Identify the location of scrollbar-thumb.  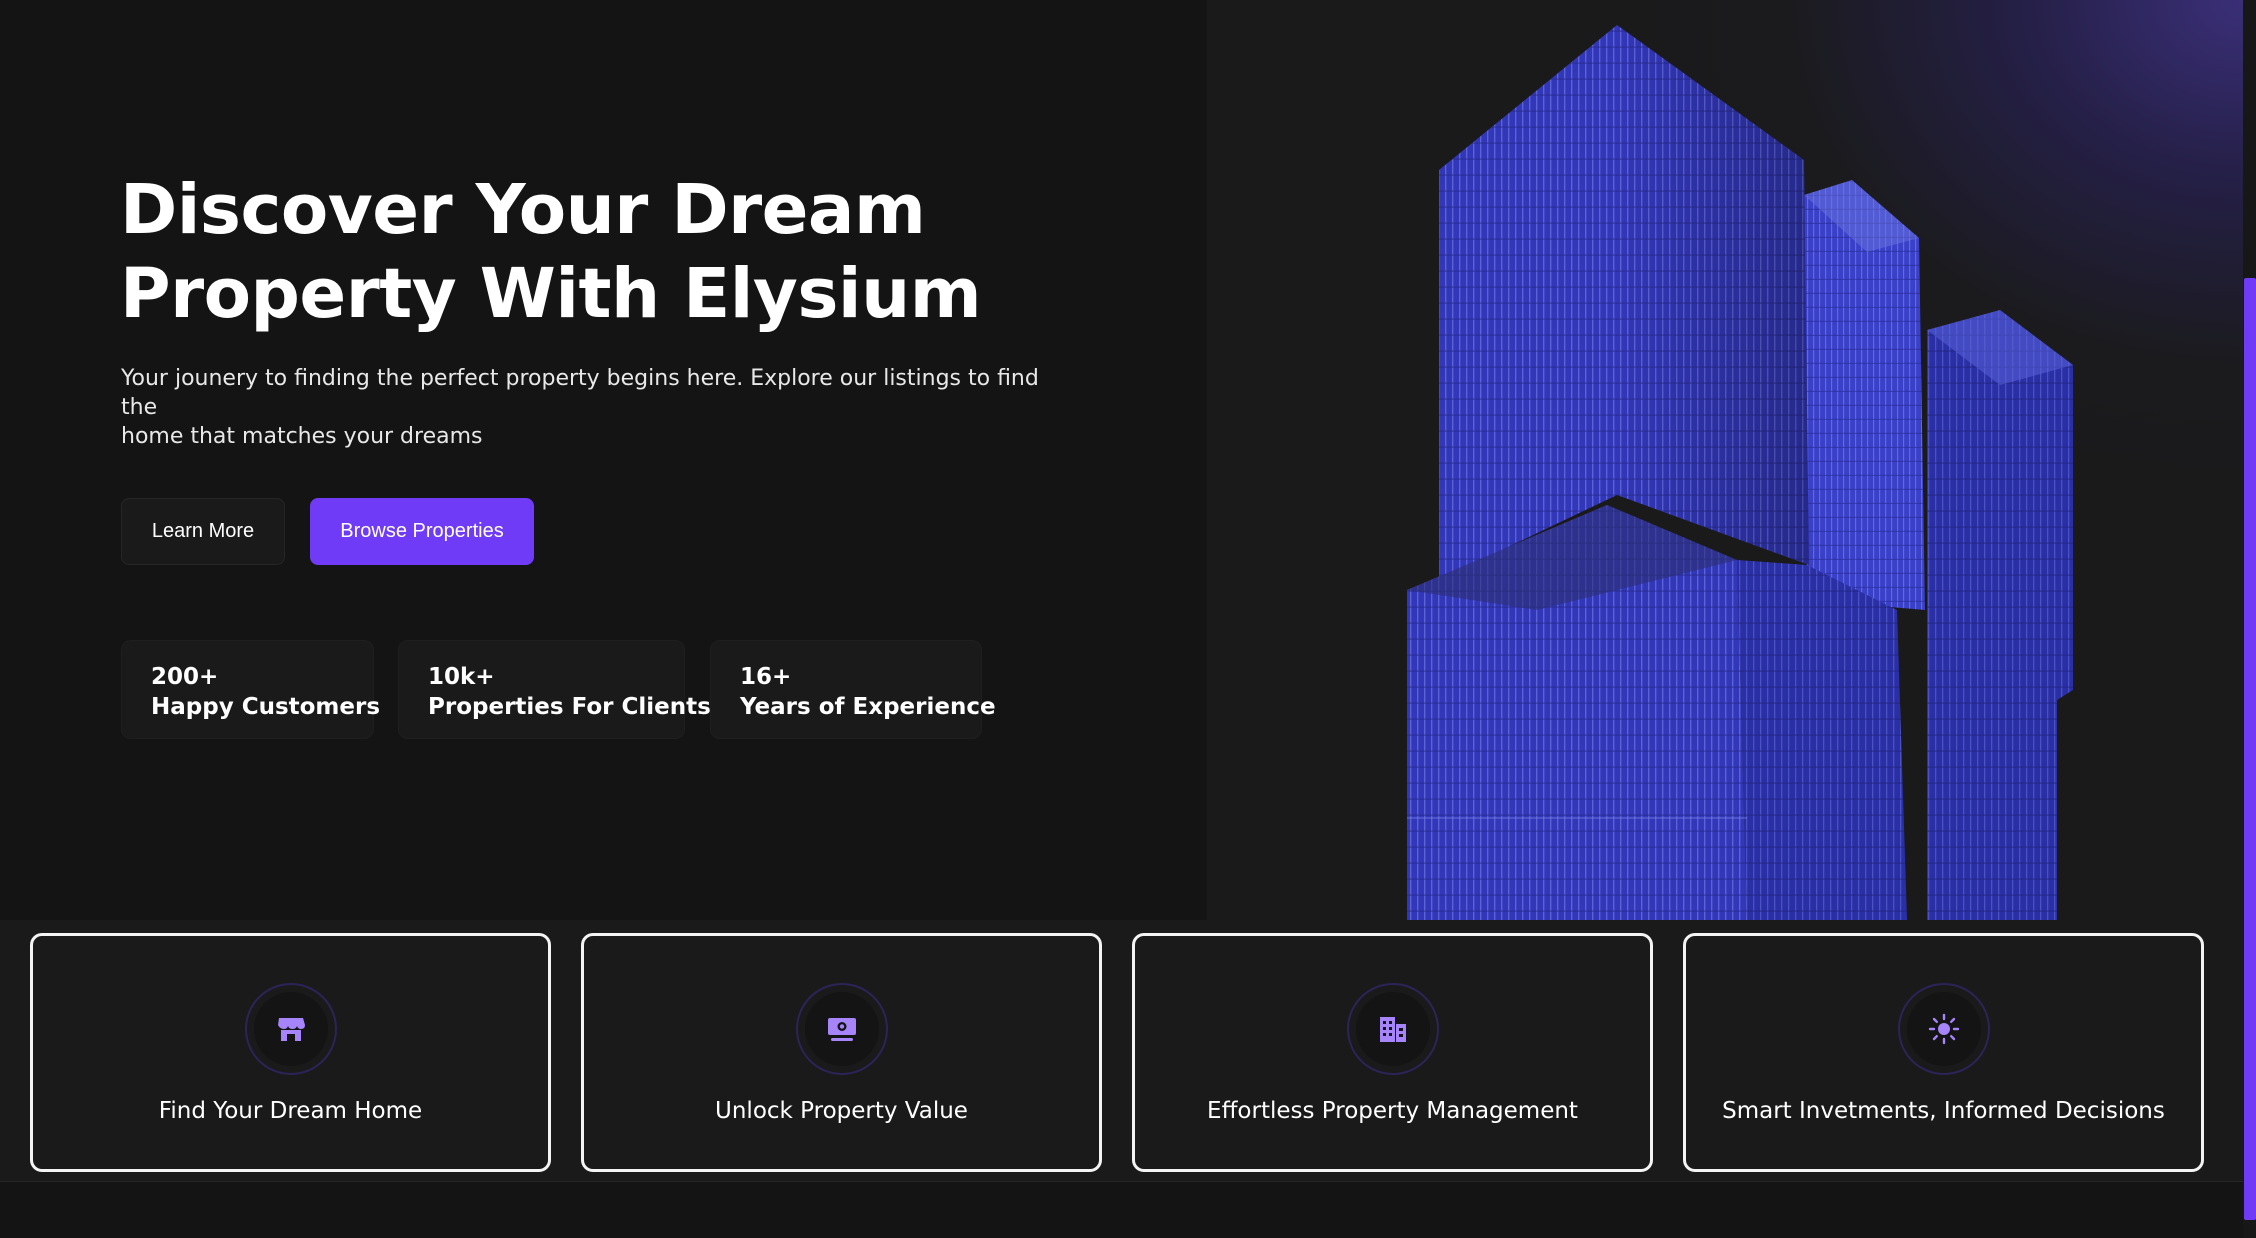
(2250, 749).